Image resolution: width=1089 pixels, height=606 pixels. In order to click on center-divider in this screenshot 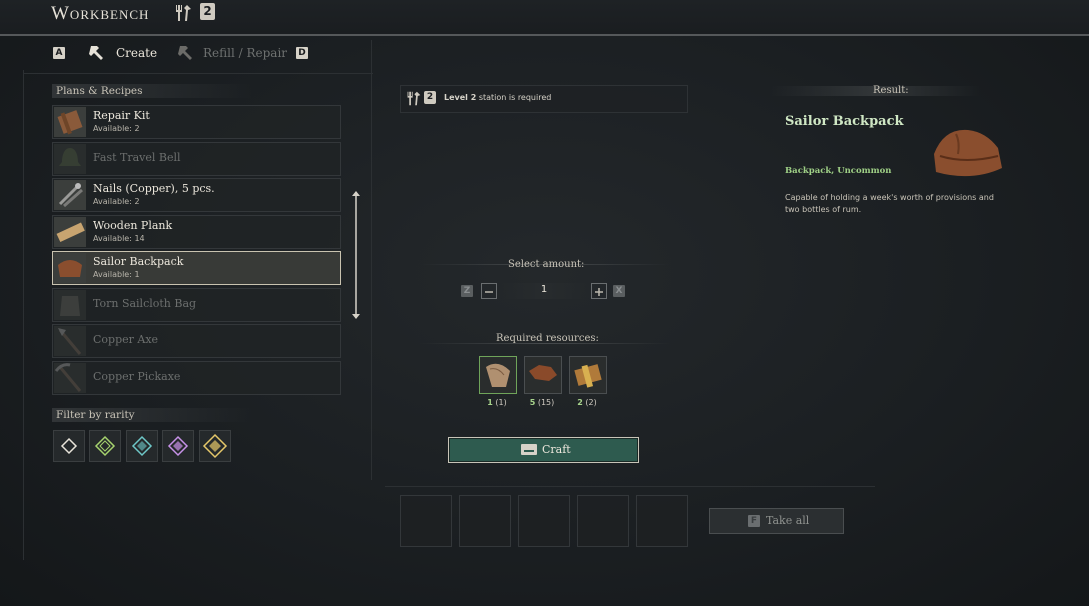, I will do `click(371, 260)`.